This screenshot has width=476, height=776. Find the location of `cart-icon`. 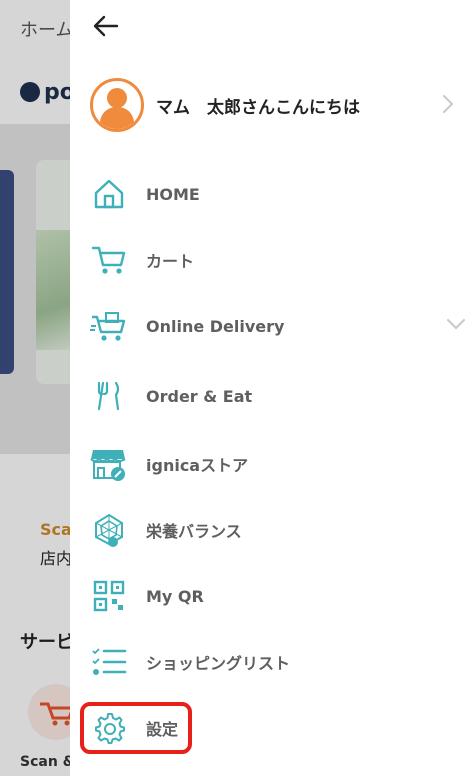

cart-icon is located at coordinates (109, 260).